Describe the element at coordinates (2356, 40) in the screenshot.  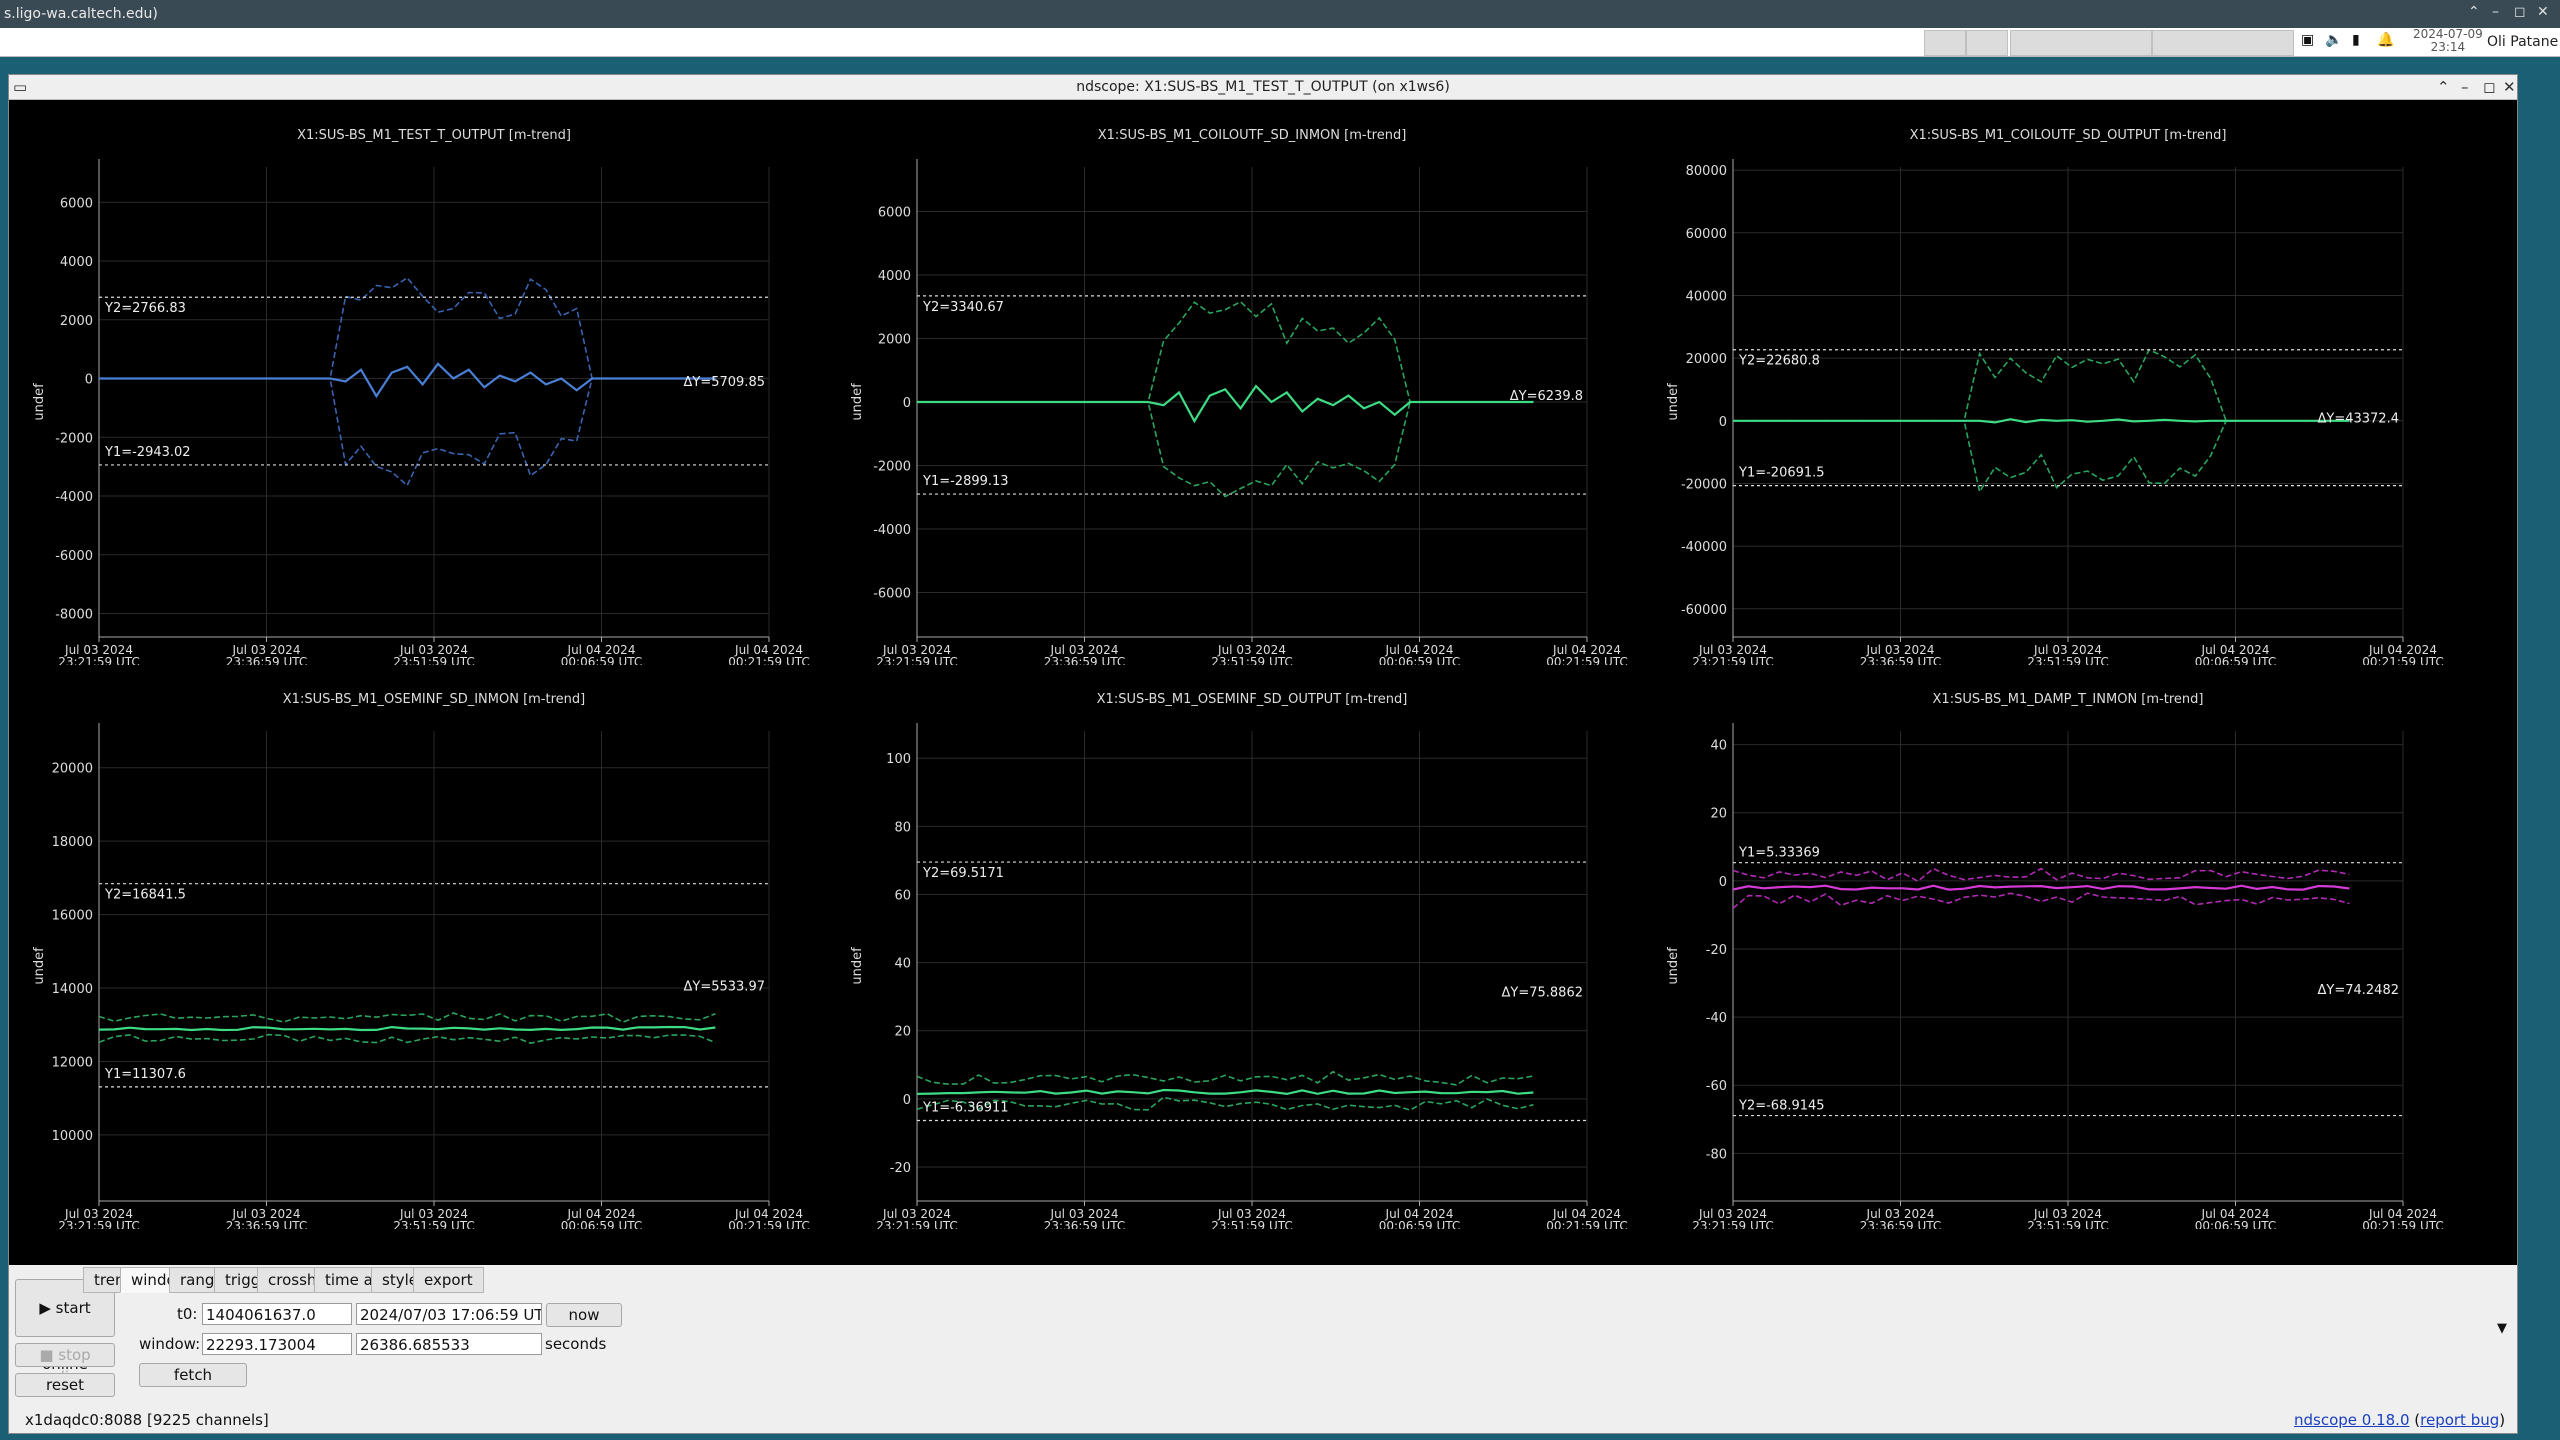
I see `battery-icon: ▮` at that location.